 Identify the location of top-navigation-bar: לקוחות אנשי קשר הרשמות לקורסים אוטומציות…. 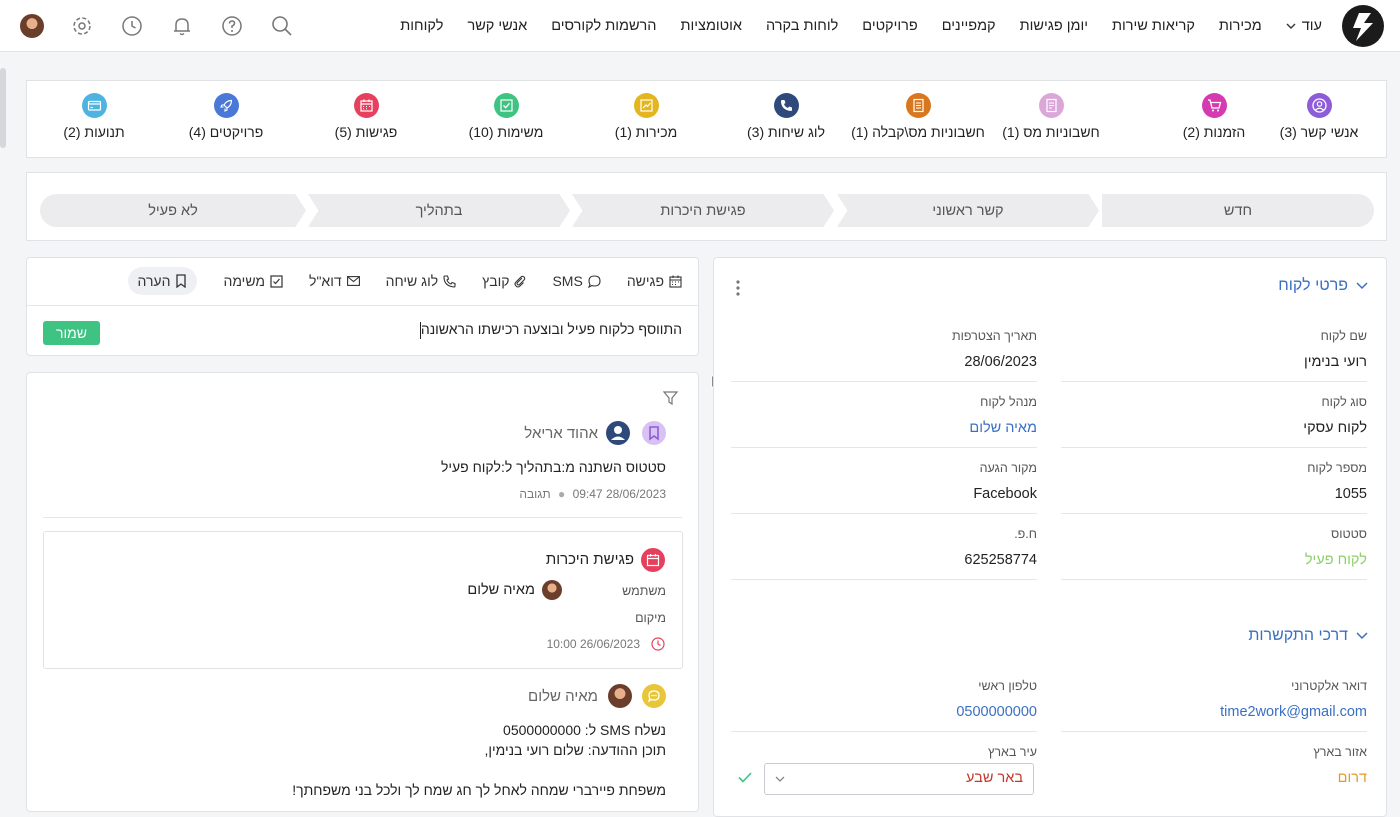
(700, 26).